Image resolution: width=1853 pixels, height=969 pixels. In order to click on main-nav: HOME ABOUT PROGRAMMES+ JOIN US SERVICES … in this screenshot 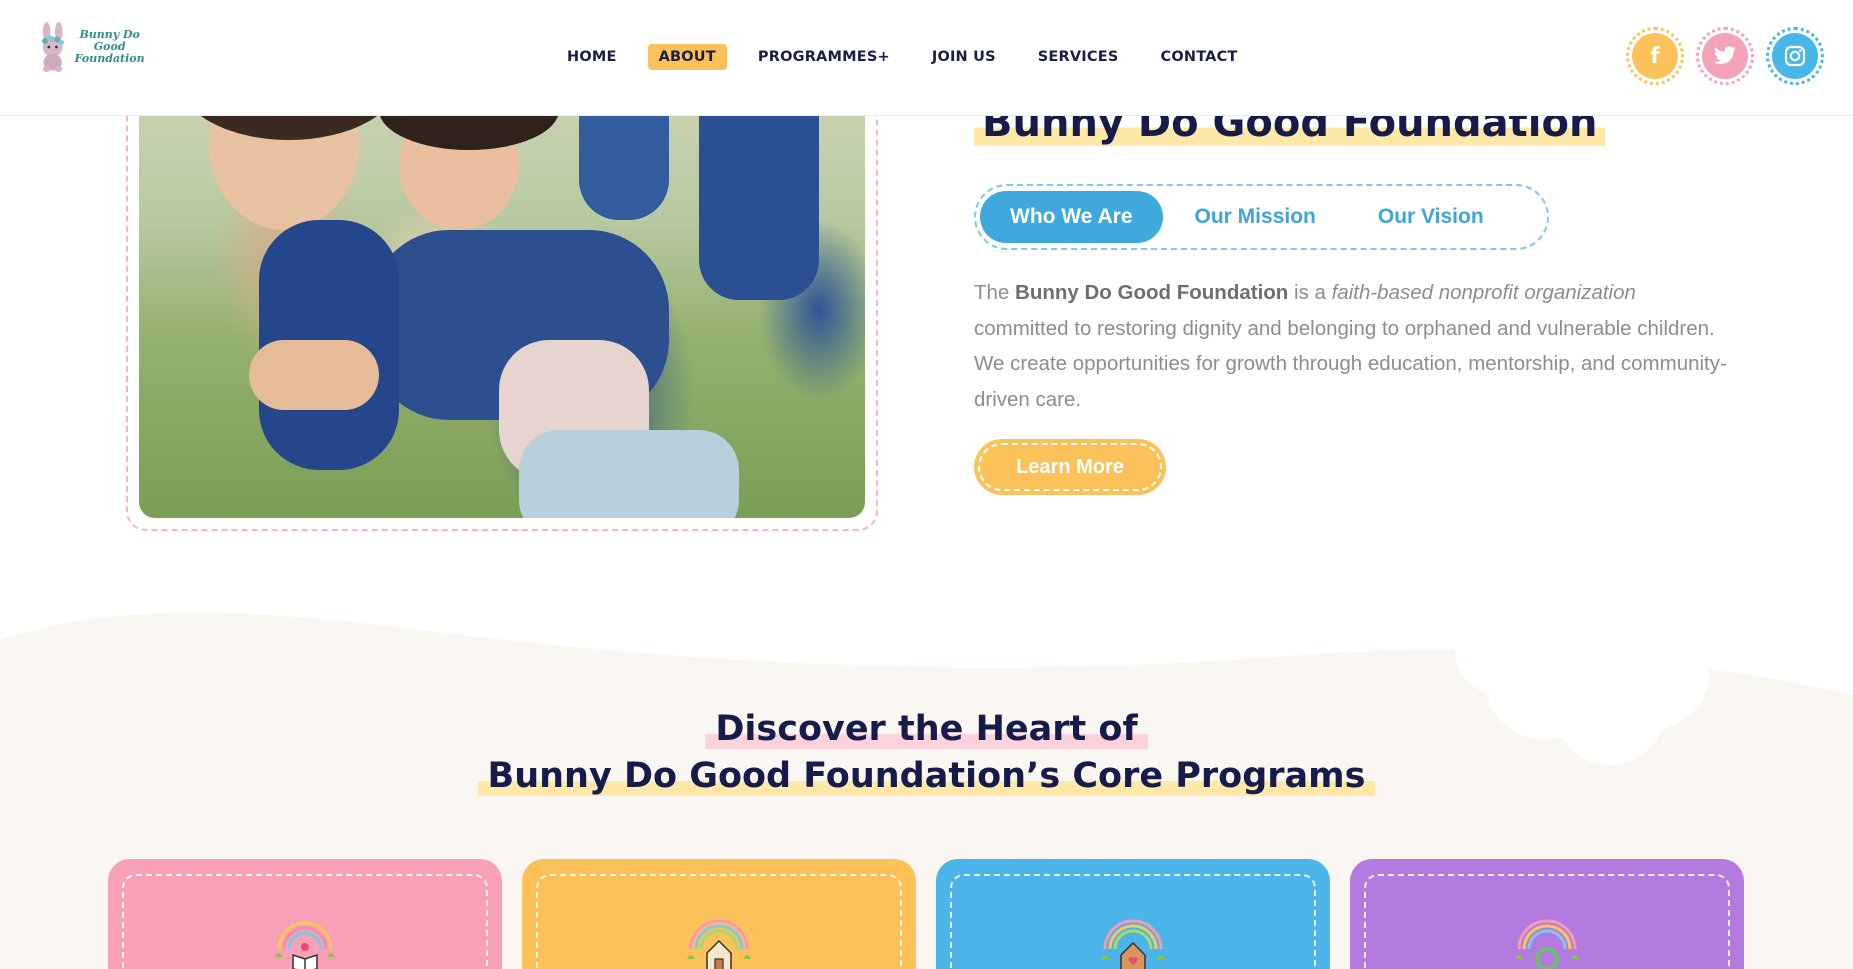, I will do `click(912, 57)`.